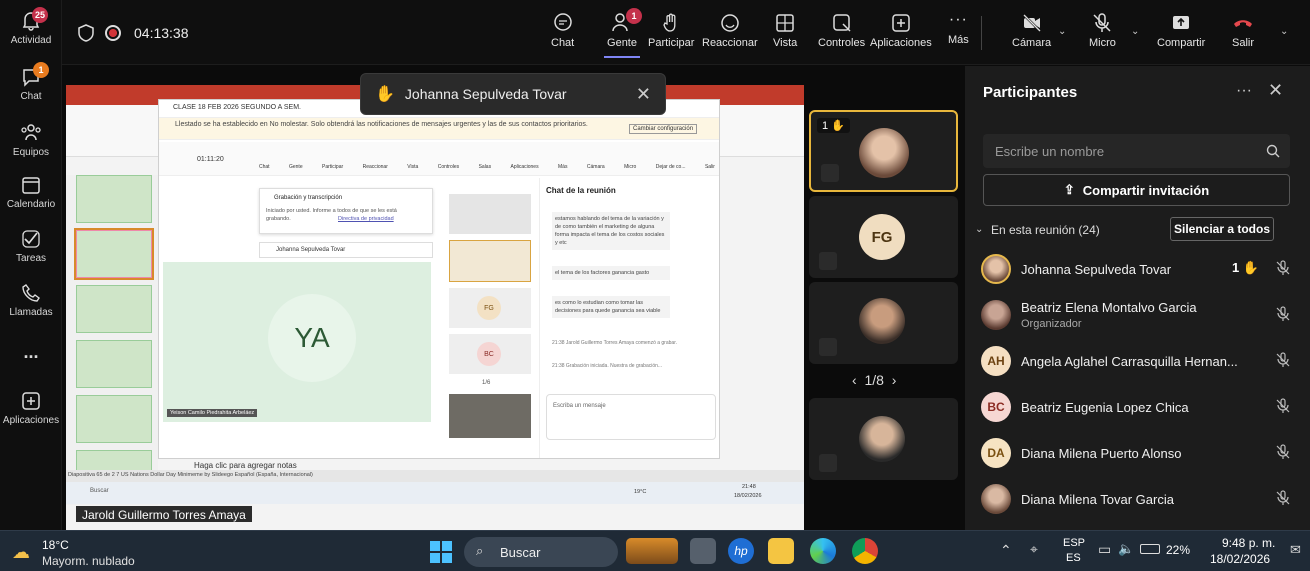 The image size is (1310, 571). What do you see at coordinates (841, 30) in the screenshot?
I see `controls-button: Controles` at bounding box center [841, 30].